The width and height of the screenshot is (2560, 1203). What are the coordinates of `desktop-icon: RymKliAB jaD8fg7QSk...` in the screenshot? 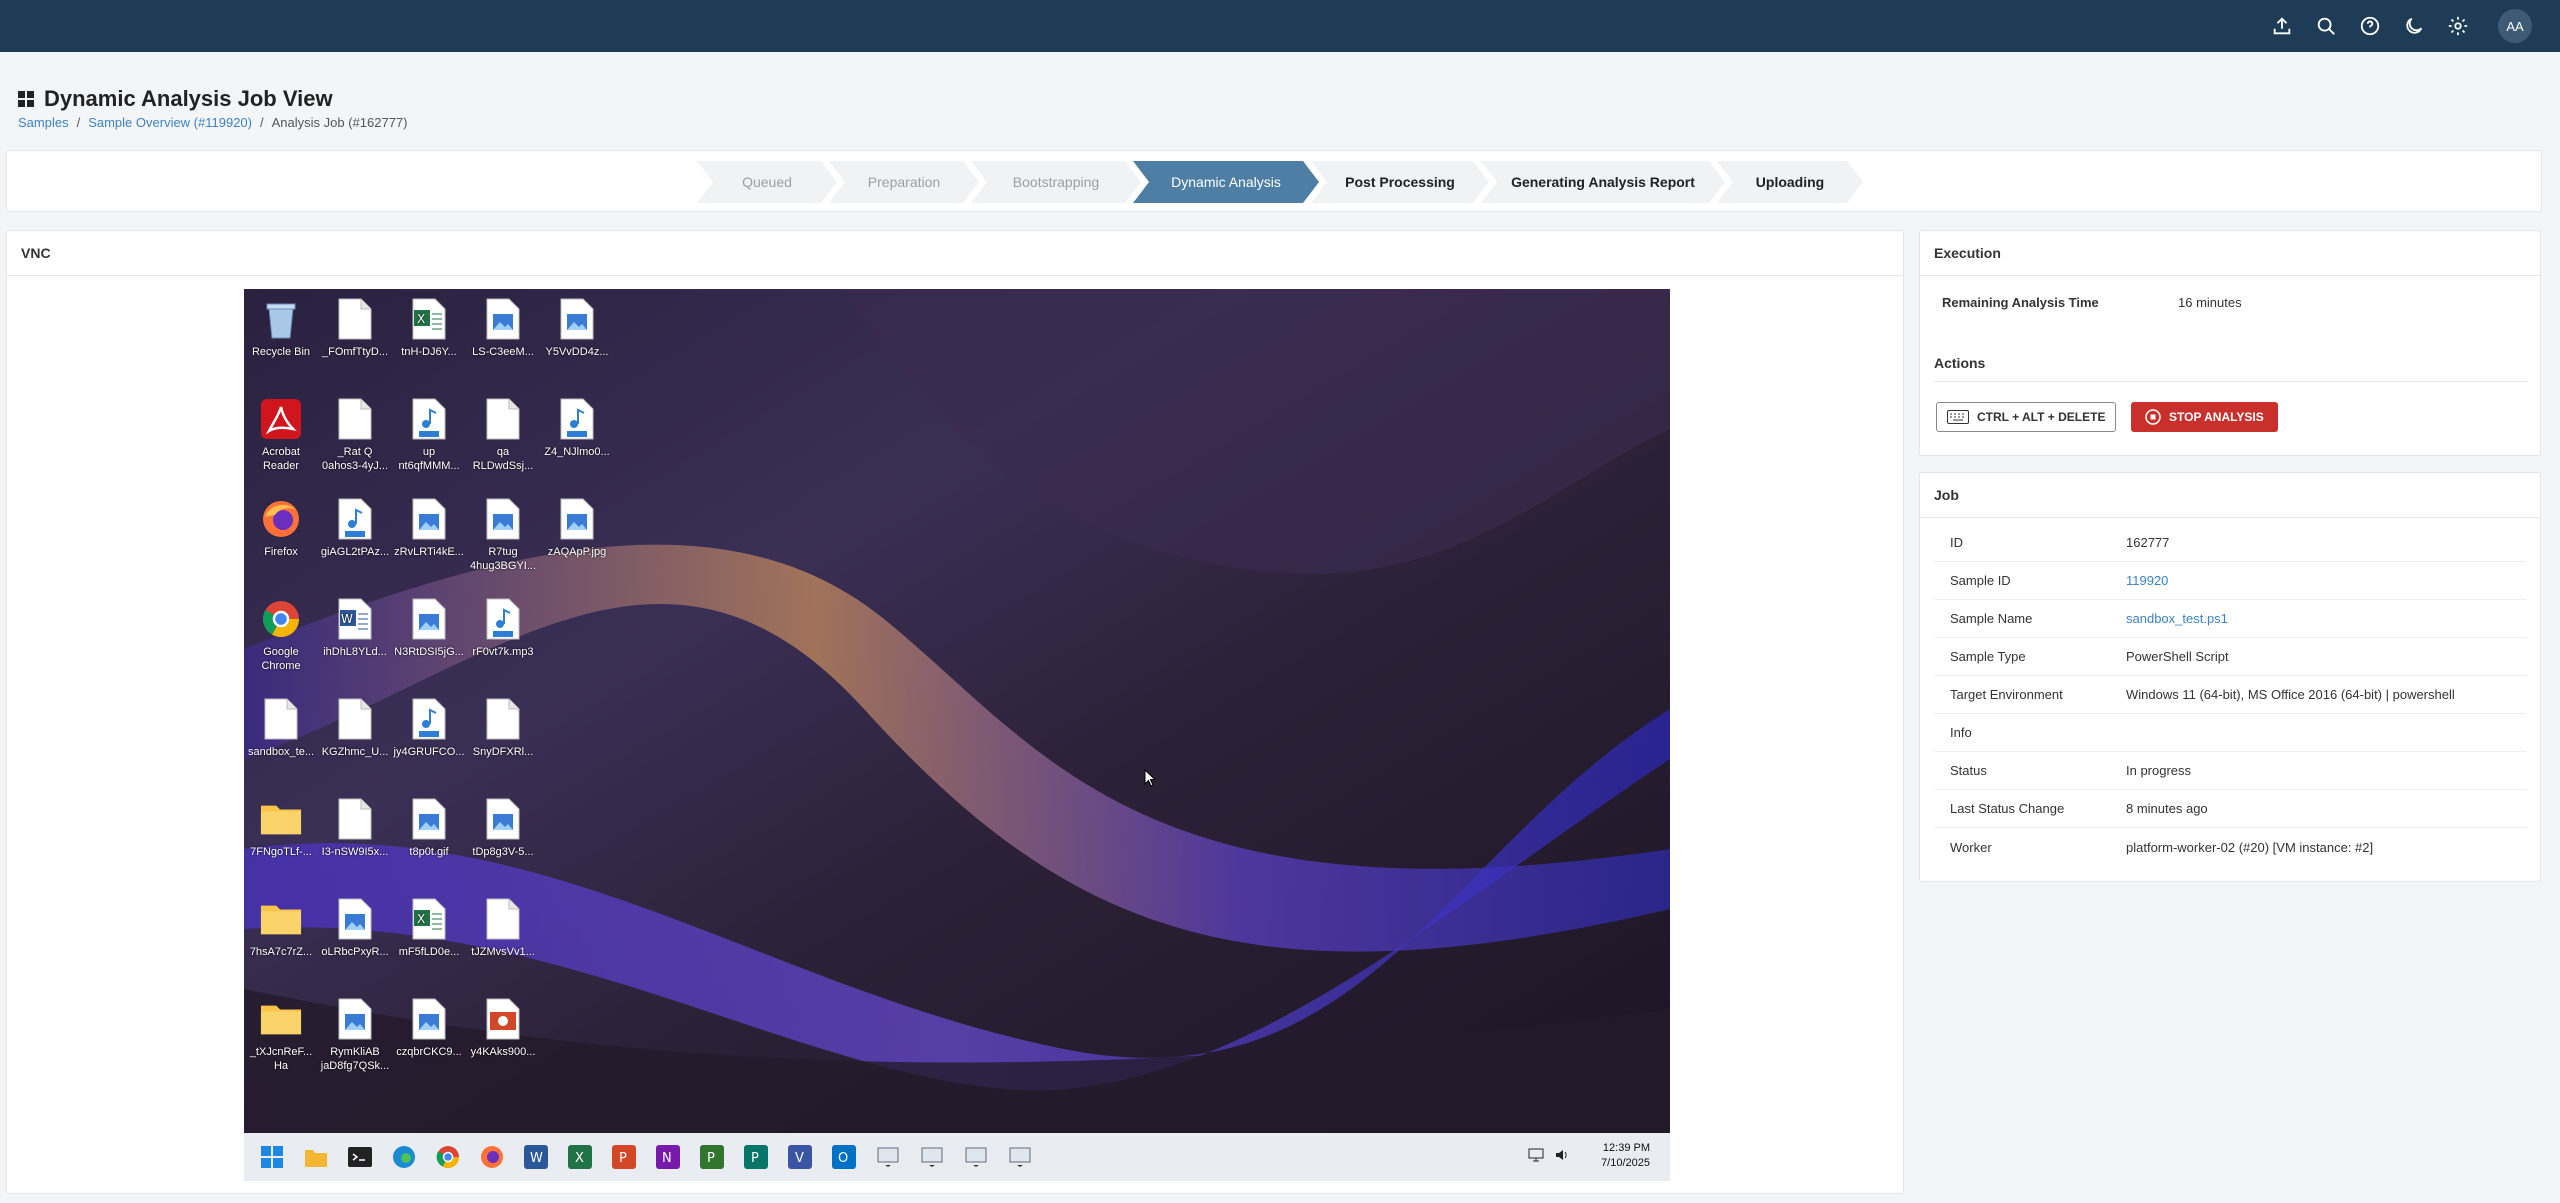 It's located at (355, 1035).